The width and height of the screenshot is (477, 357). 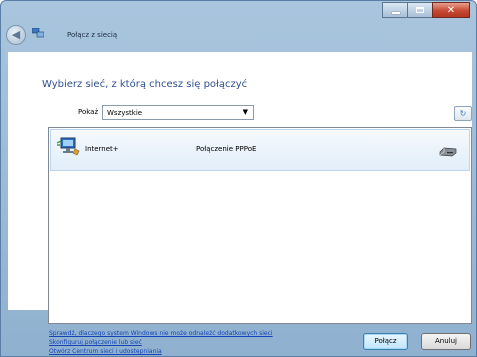 What do you see at coordinates (260, 150) in the screenshot?
I see `network-list-item: Internet+ Połączenie PPPoE` at bounding box center [260, 150].